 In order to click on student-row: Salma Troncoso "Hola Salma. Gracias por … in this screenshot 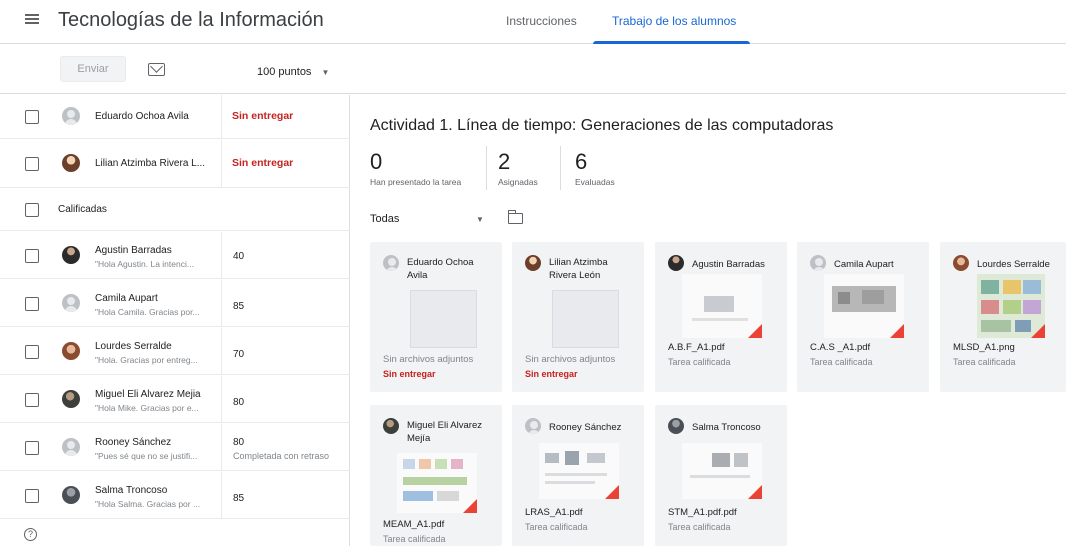, I will do `click(175, 495)`.